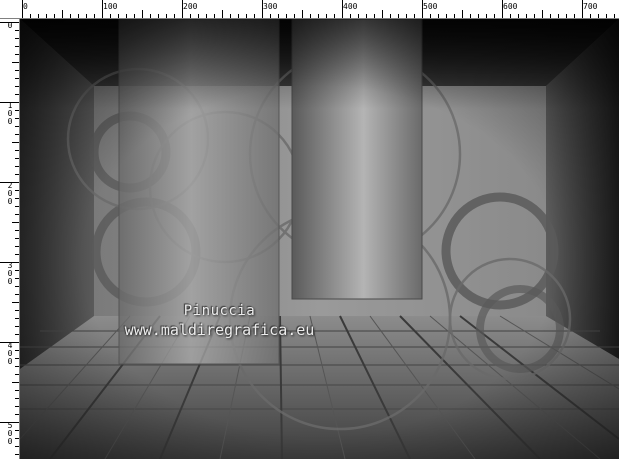 The width and height of the screenshot is (619, 459). I want to click on top-ruler-label-0: 0, so click(25, 6).